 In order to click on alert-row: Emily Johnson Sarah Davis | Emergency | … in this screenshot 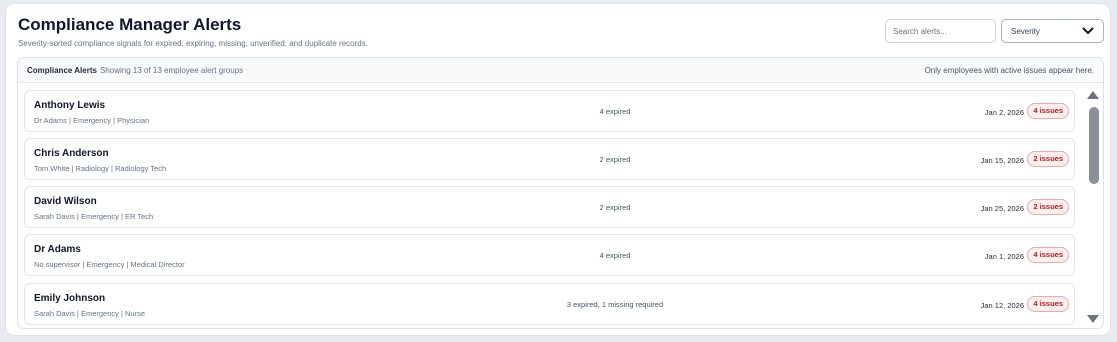, I will do `click(549, 304)`.